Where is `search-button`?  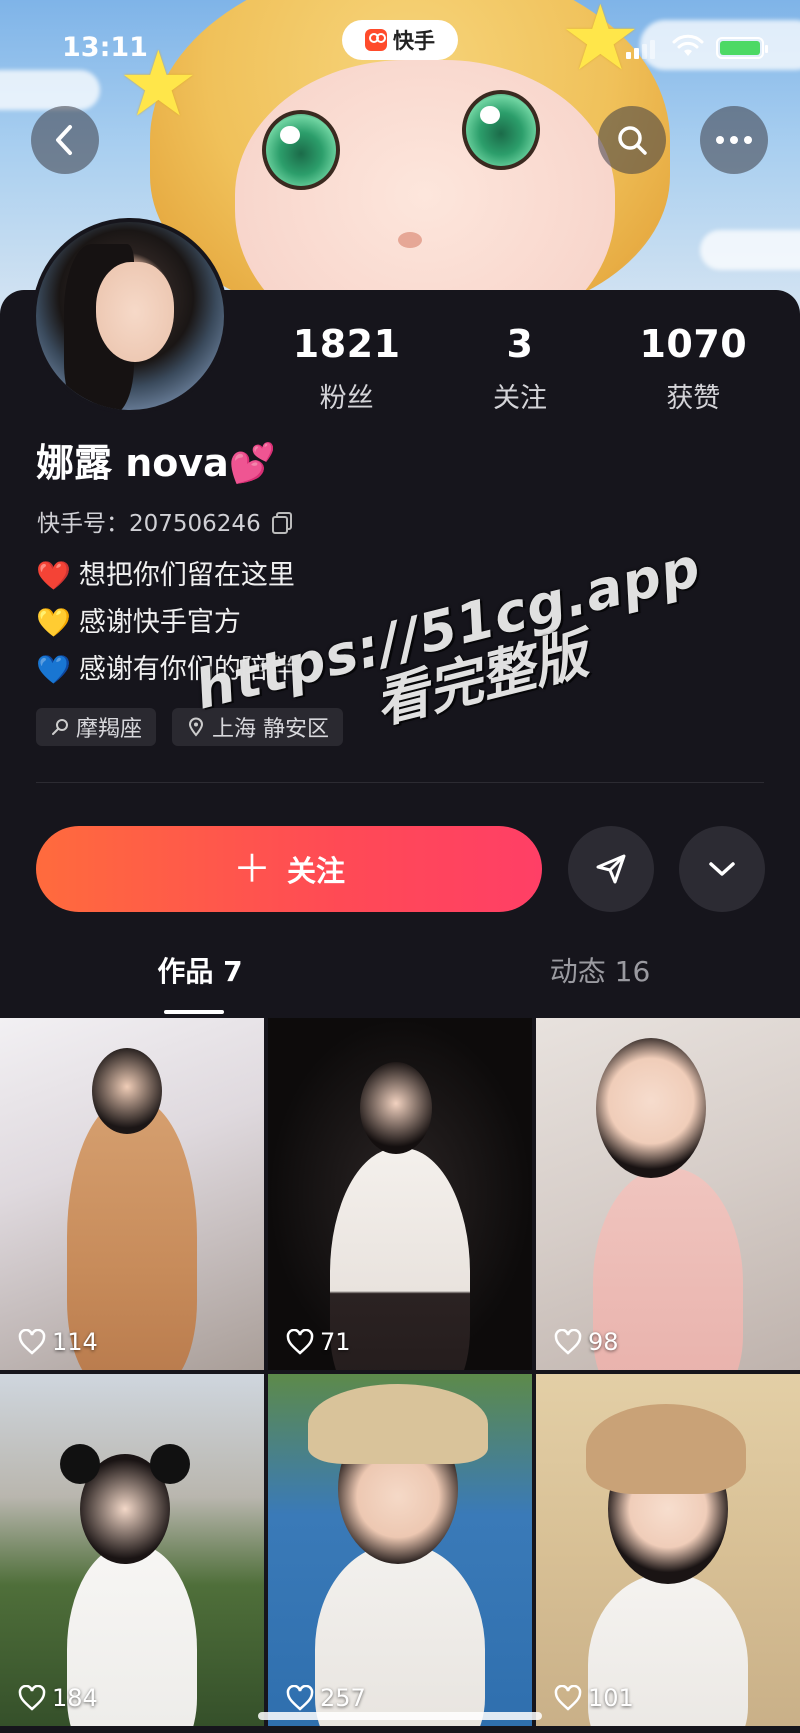 search-button is located at coordinates (632, 140).